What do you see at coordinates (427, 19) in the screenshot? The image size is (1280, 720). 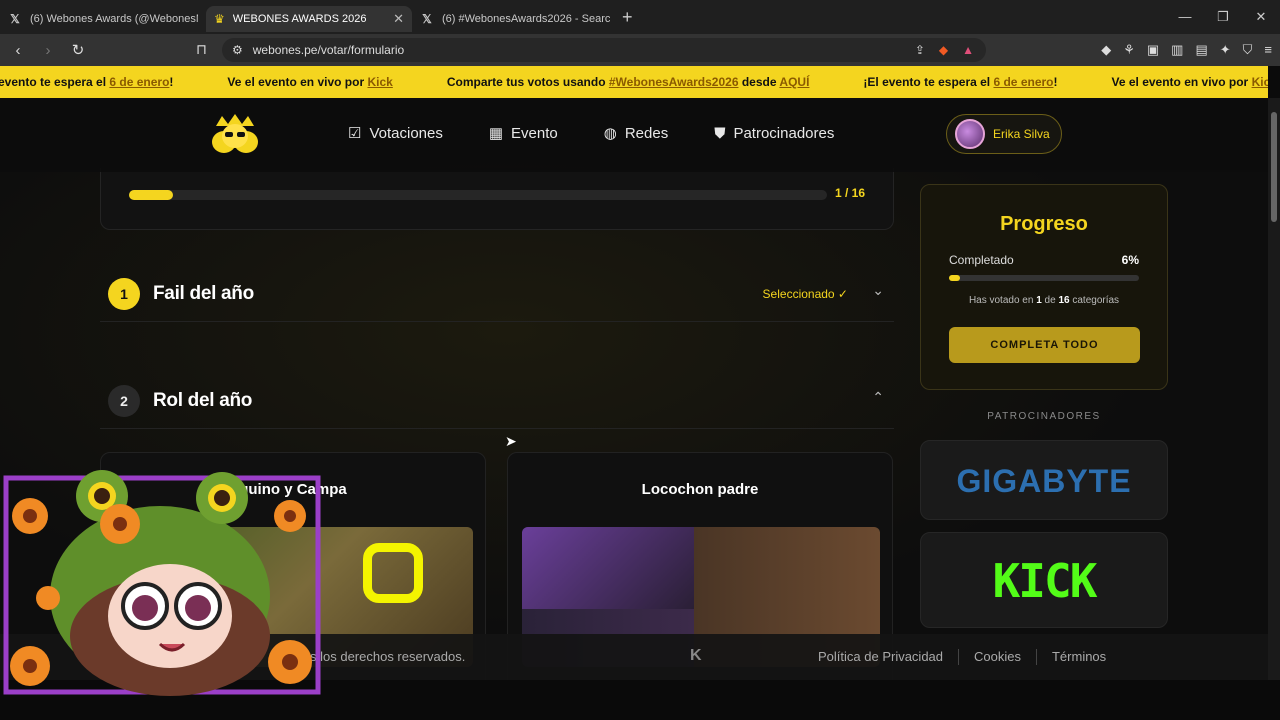 I see `x-logo-icon: 𝕏` at bounding box center [427, 19].